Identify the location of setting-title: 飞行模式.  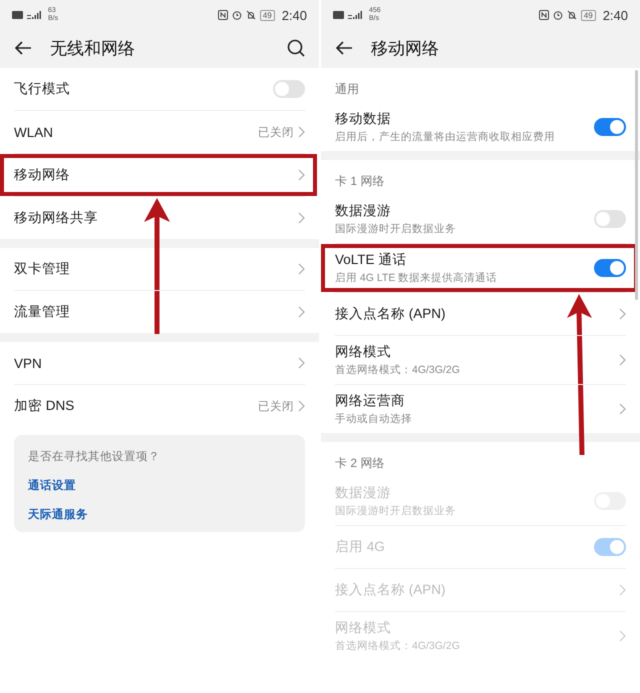
(143, 89).